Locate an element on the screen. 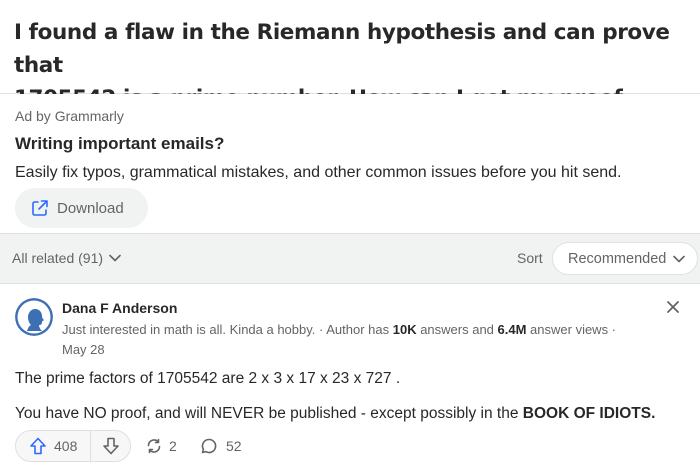 This screenshot has width=700, height=467. downvote-arrow-icon is located at coordinates (110, 446).